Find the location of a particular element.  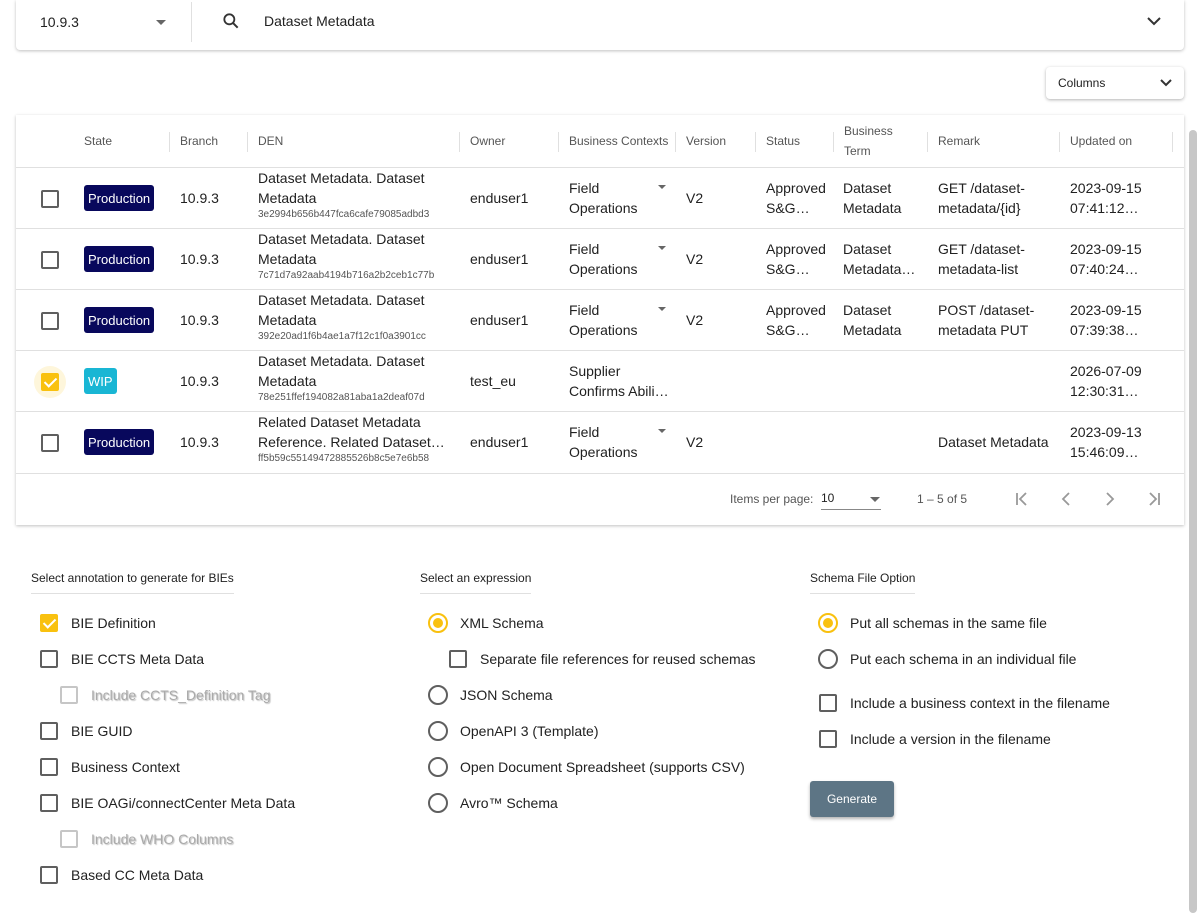

option-include-version-label: Include a version in the filename is located at coordinates (950, 739).